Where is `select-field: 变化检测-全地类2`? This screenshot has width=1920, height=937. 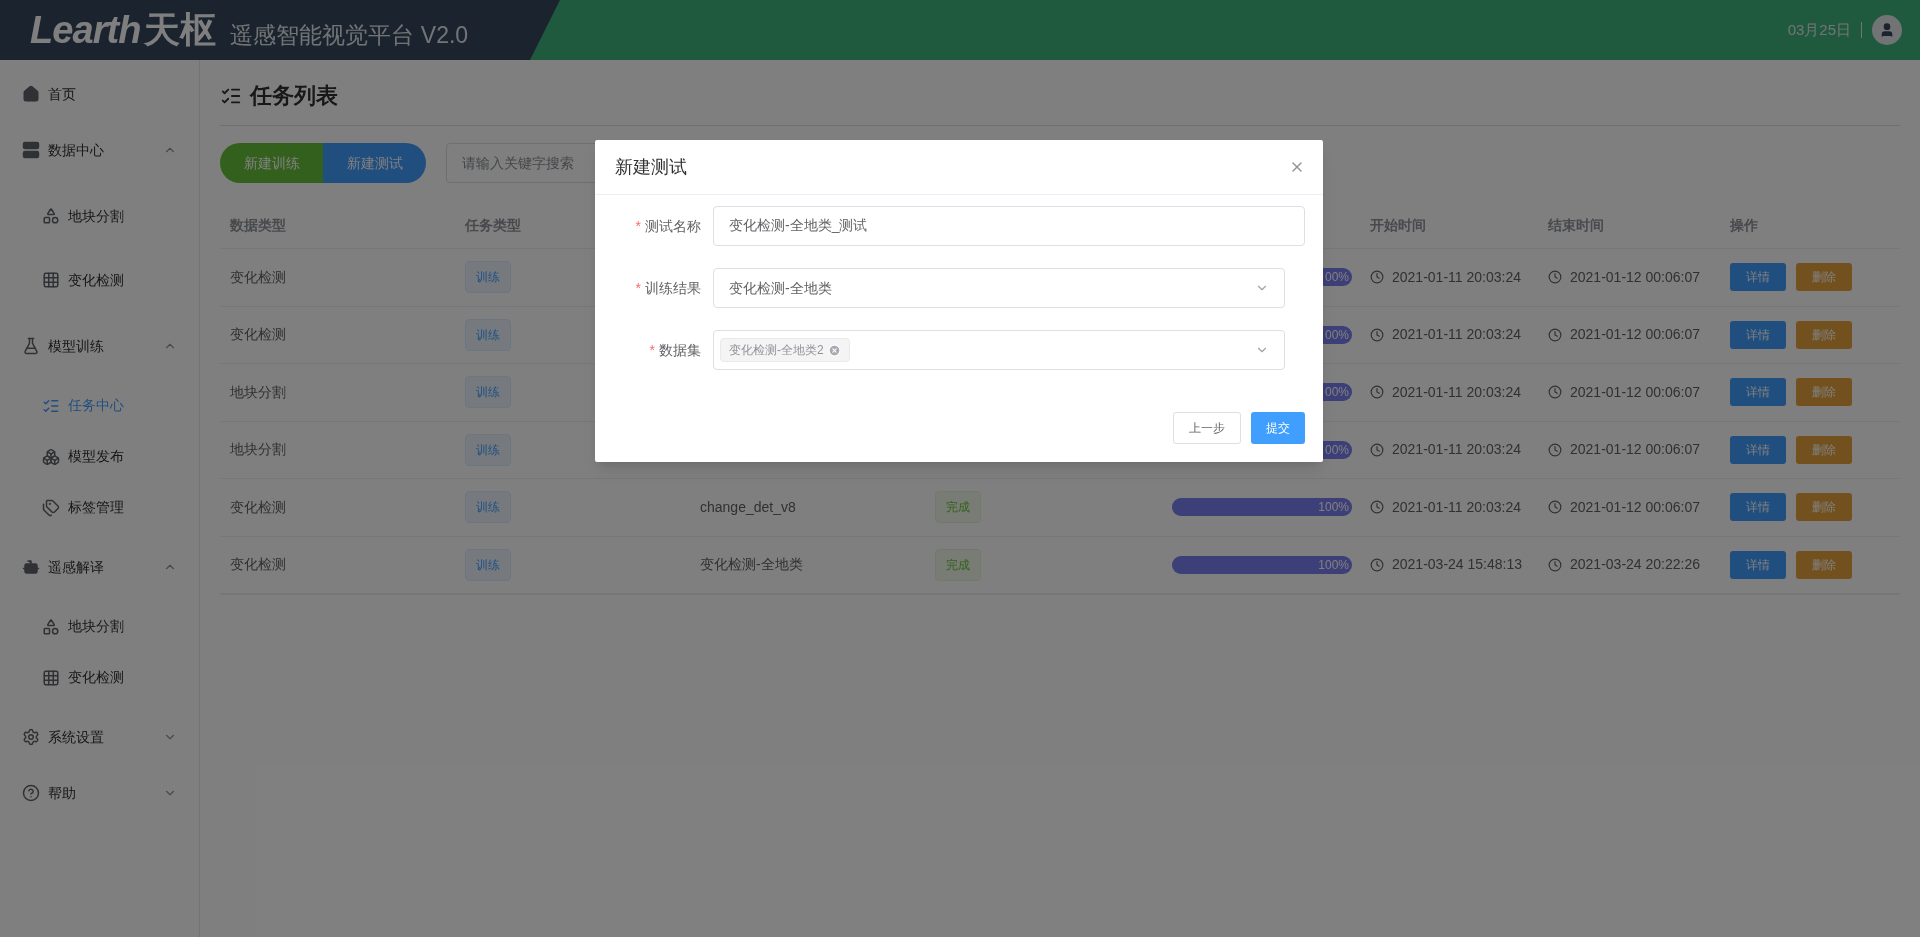
select-field: 变化检测-全地类2 is located at coordinates (999, 350).